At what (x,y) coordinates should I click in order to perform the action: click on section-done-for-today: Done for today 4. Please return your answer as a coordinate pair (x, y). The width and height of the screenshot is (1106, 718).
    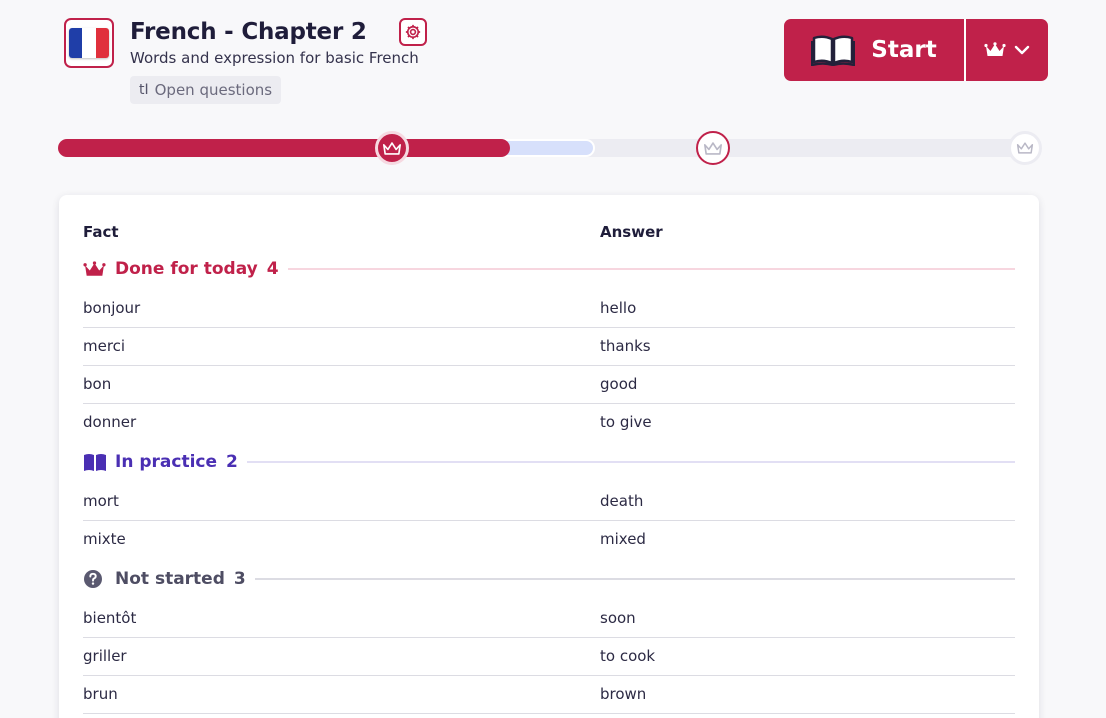
    Looking at the image, I should click on (549, 269).